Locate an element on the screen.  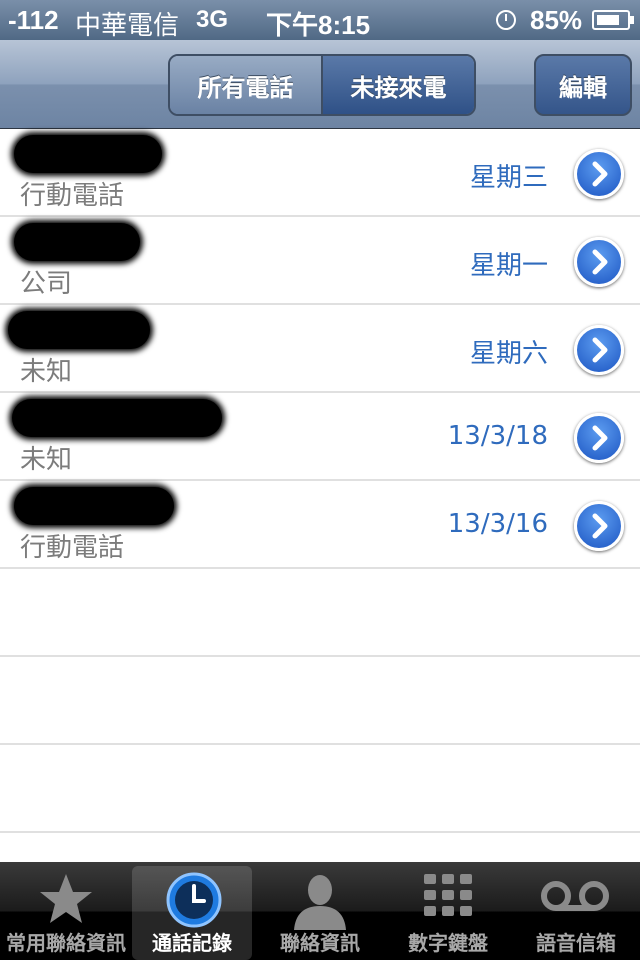
segmented-control: 所有電話 未接來電 is located at coordinates (322, 85).